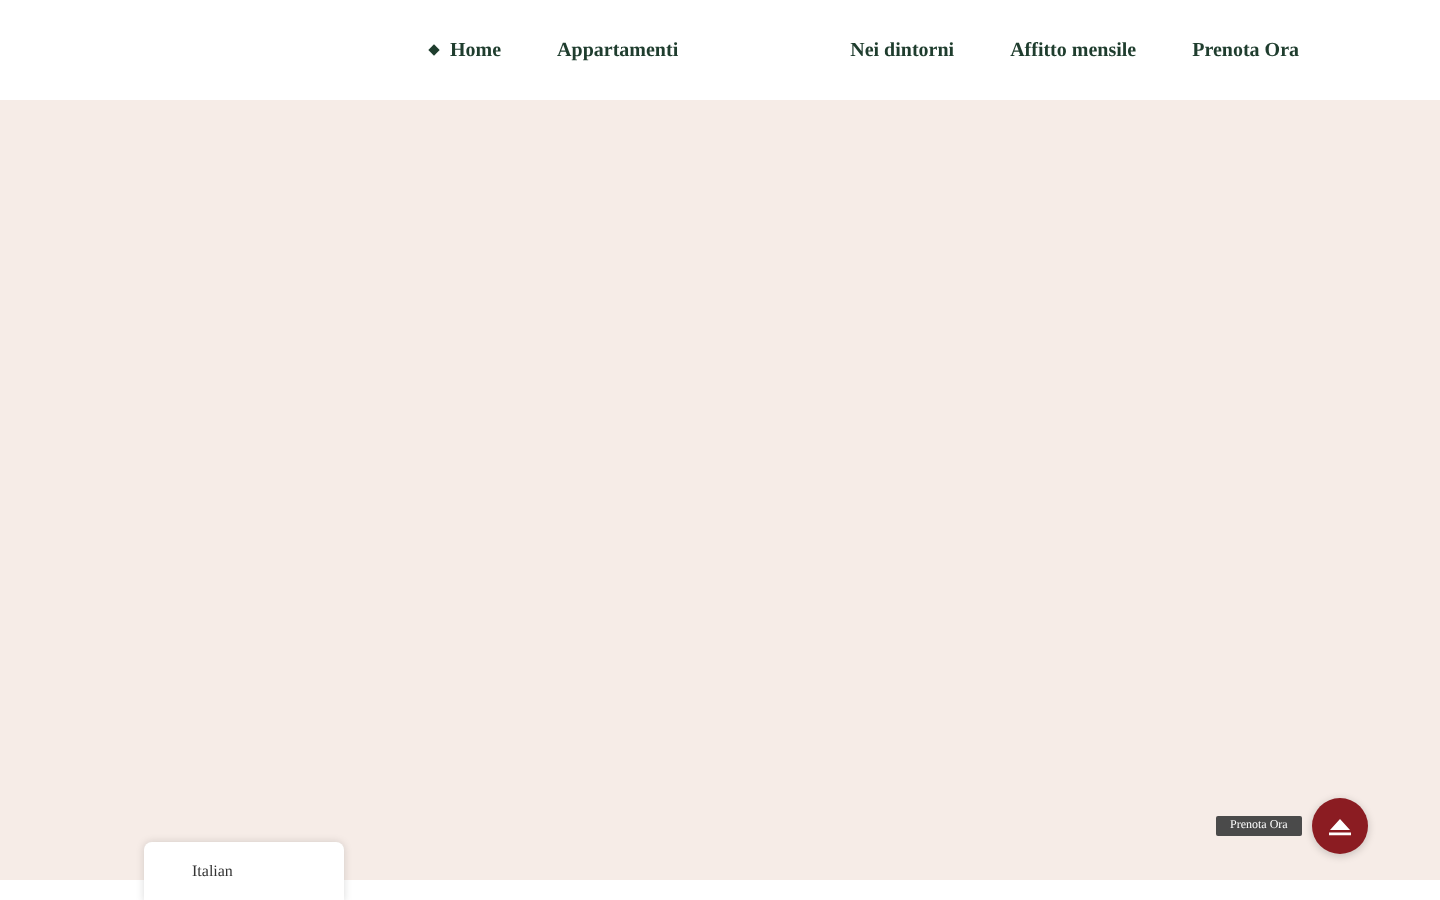 The image size is (1440, 900). I want to click on nav-link: Appartamenti, so click(618, 50).